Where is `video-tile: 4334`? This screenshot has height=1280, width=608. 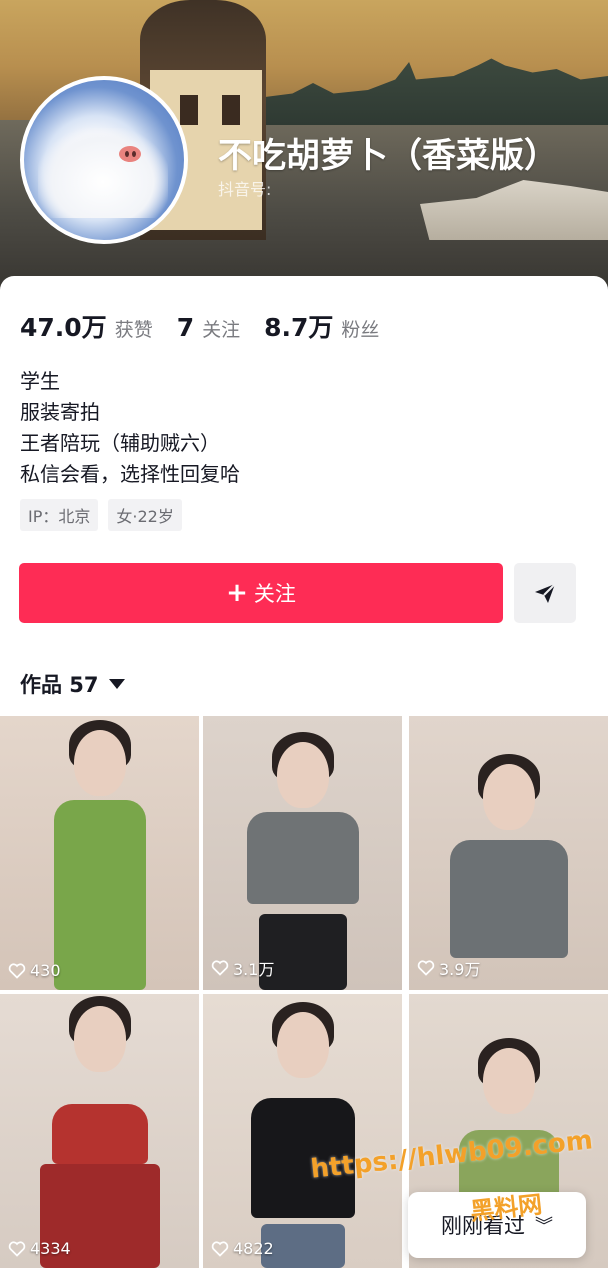
video-tile: 4334 is located at coordinates (99, 1131).